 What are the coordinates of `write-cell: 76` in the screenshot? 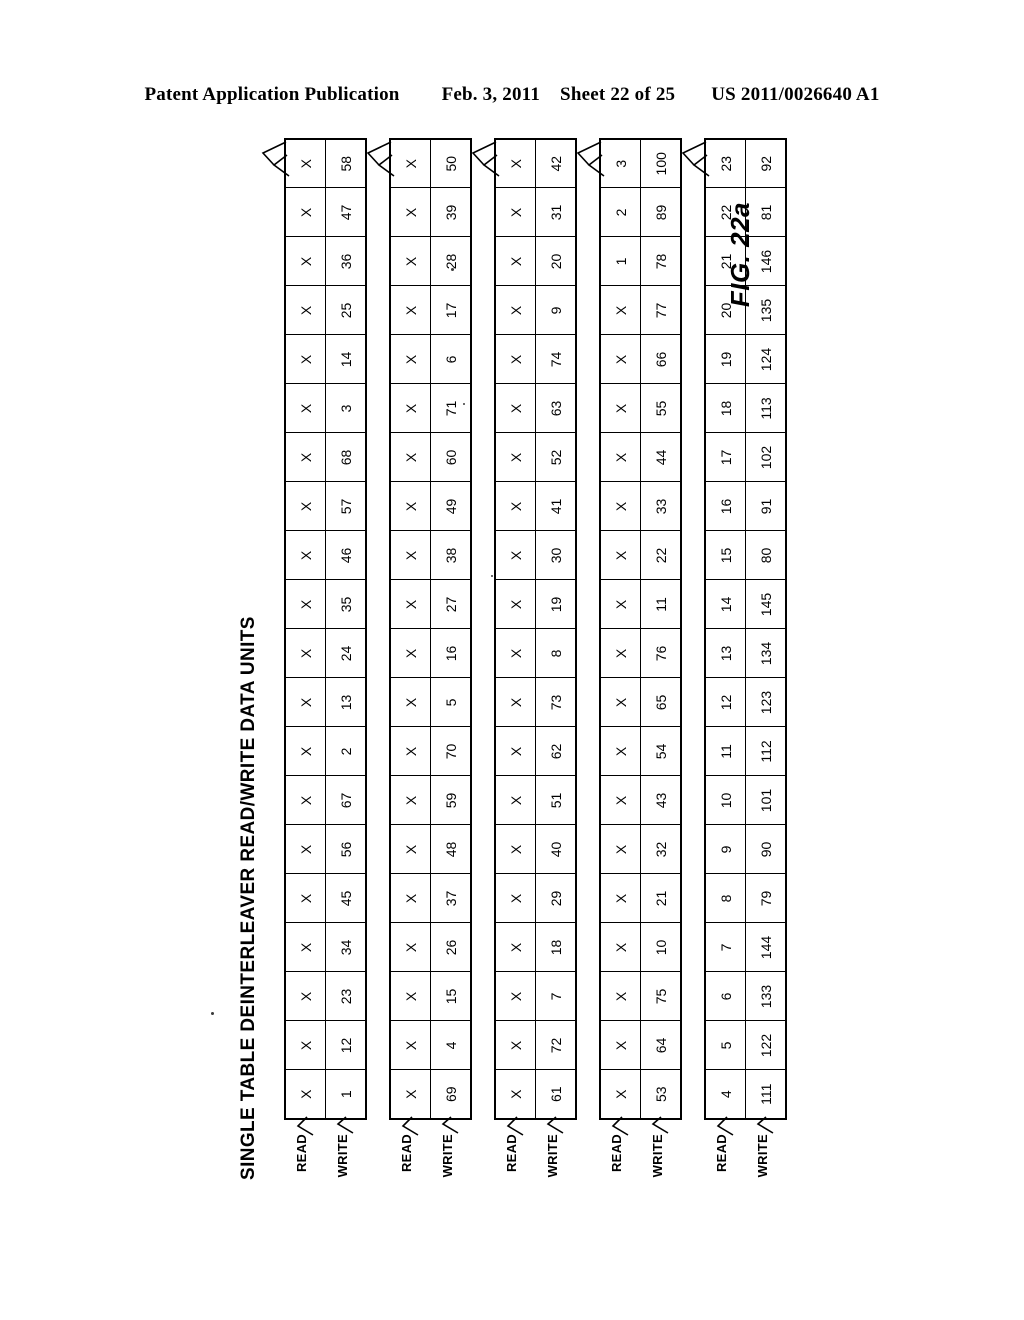 It's located at (660, 653).